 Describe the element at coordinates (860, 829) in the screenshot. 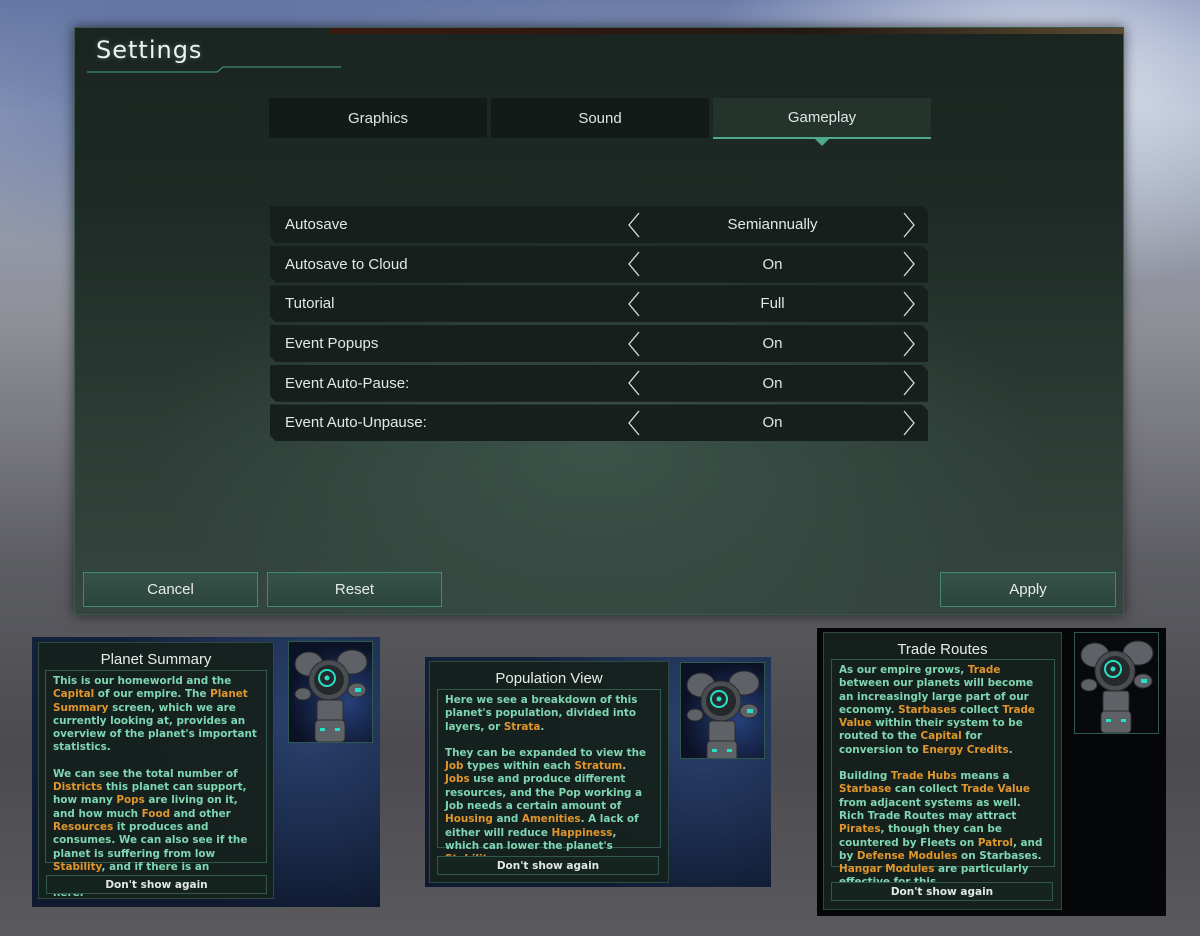

I see `highlighted-term: Pirates` at that location.